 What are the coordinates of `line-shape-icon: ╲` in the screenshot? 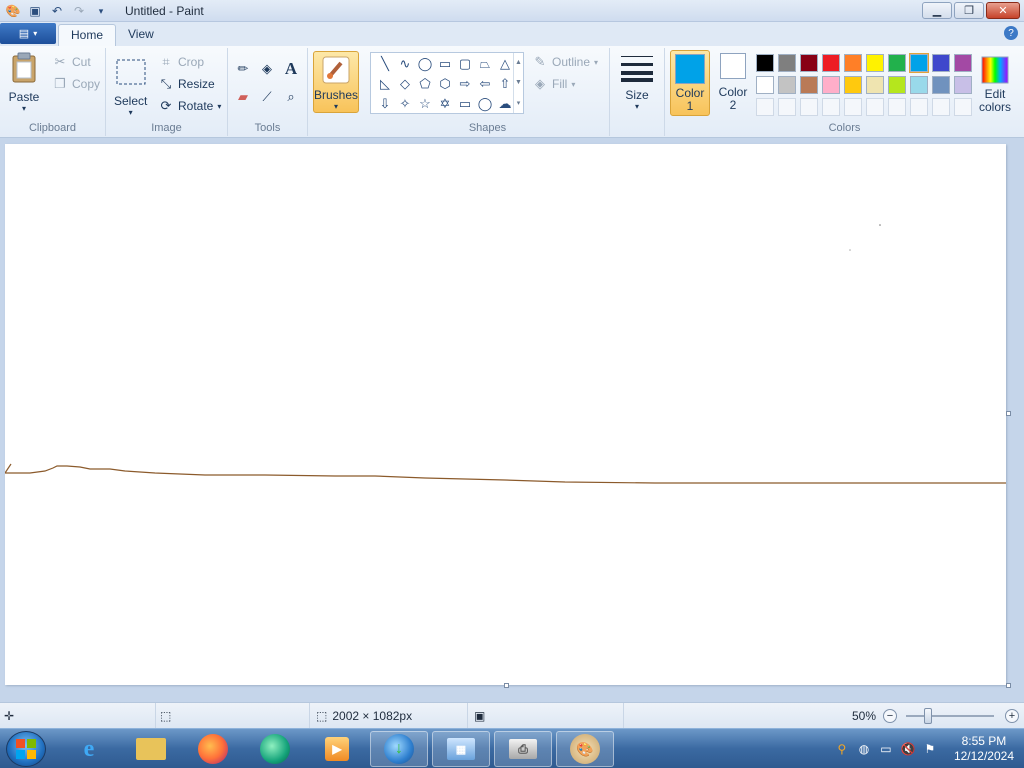 It's located at (385, 64).